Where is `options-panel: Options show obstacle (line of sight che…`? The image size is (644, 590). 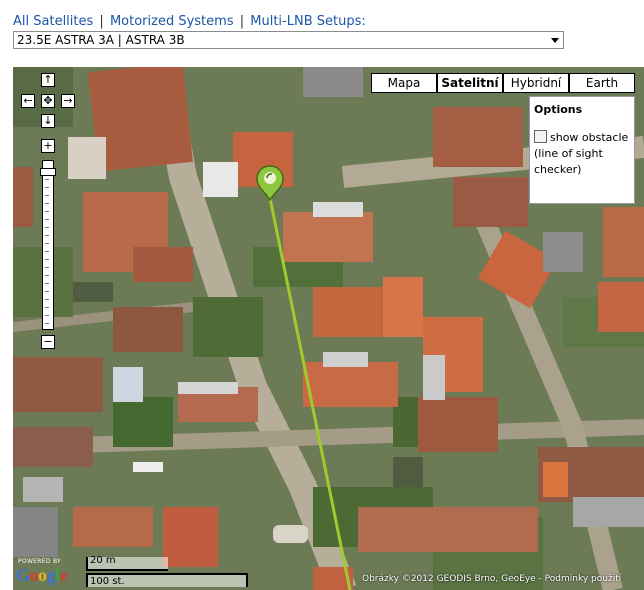 options-panel: Options show obstacle (line of sight che… is located at coordinates (582, 150).